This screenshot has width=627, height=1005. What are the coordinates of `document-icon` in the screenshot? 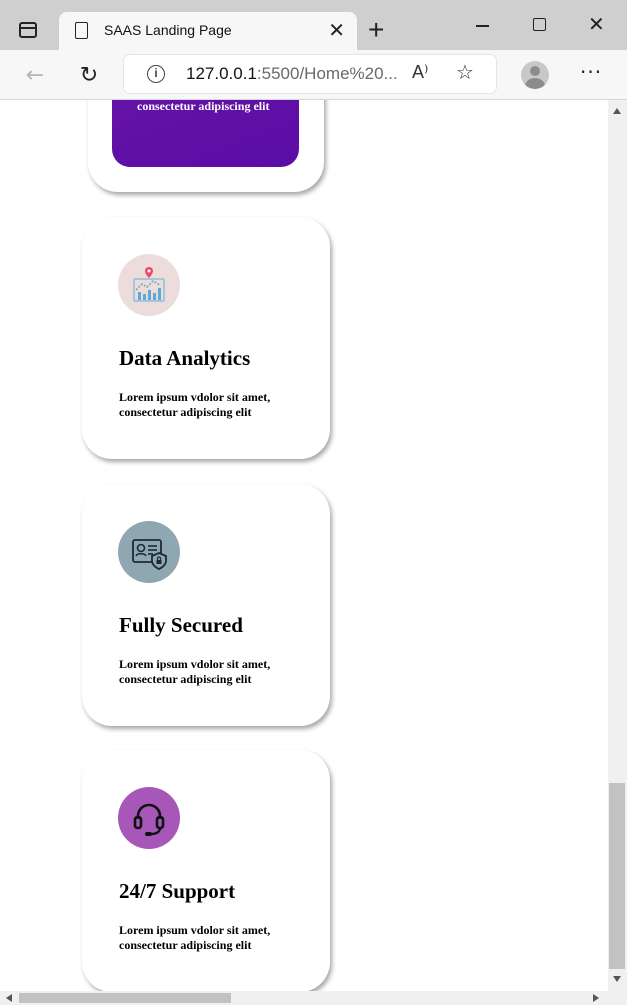 It's located at (81, 30).